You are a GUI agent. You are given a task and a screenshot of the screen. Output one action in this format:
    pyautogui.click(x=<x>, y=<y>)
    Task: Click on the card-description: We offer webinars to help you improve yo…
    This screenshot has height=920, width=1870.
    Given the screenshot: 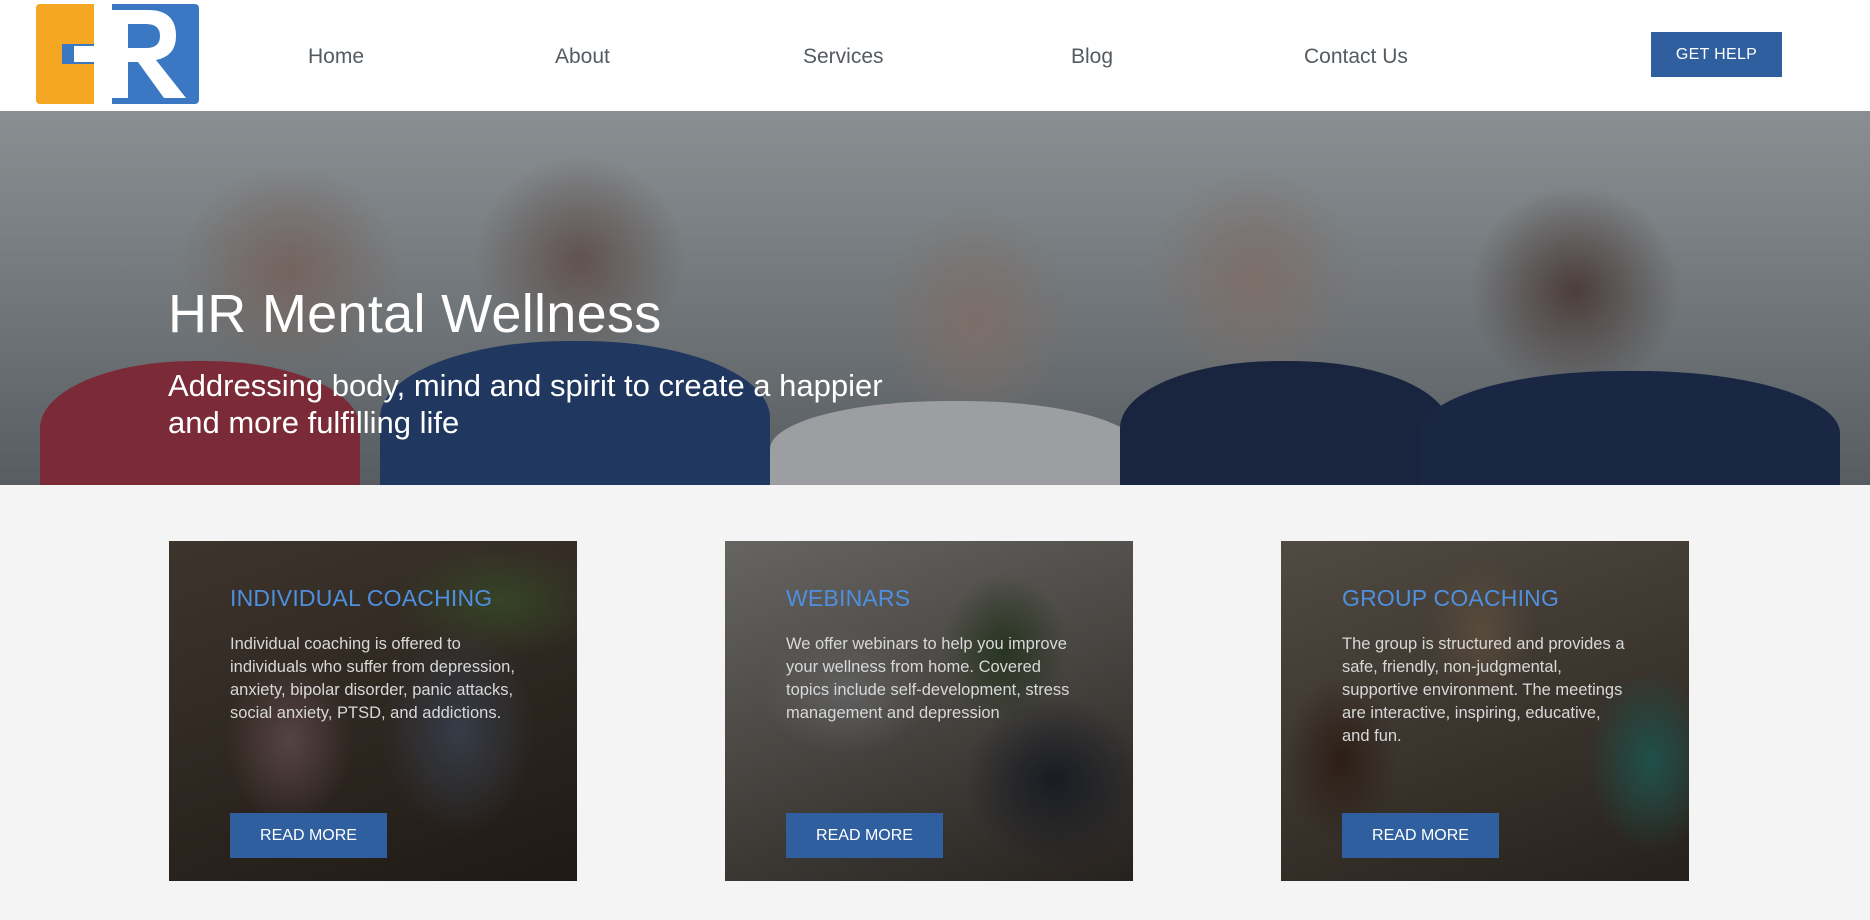 What is the action you would take?
    pyautogui.click(x=928, y=678)
    